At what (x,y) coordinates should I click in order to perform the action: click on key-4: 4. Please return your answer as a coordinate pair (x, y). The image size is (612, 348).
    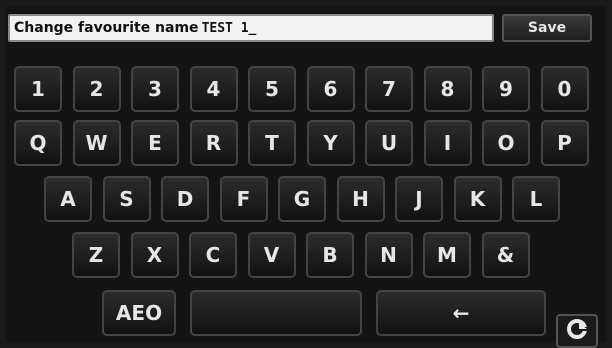
    Looking at the image, I should click on (213, 89).